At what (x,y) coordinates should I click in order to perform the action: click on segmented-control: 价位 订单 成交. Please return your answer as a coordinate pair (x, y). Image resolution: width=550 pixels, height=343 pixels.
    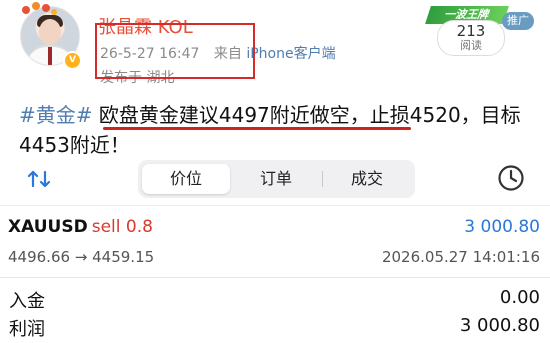
    Looking at the image, I should click on (276, 179).